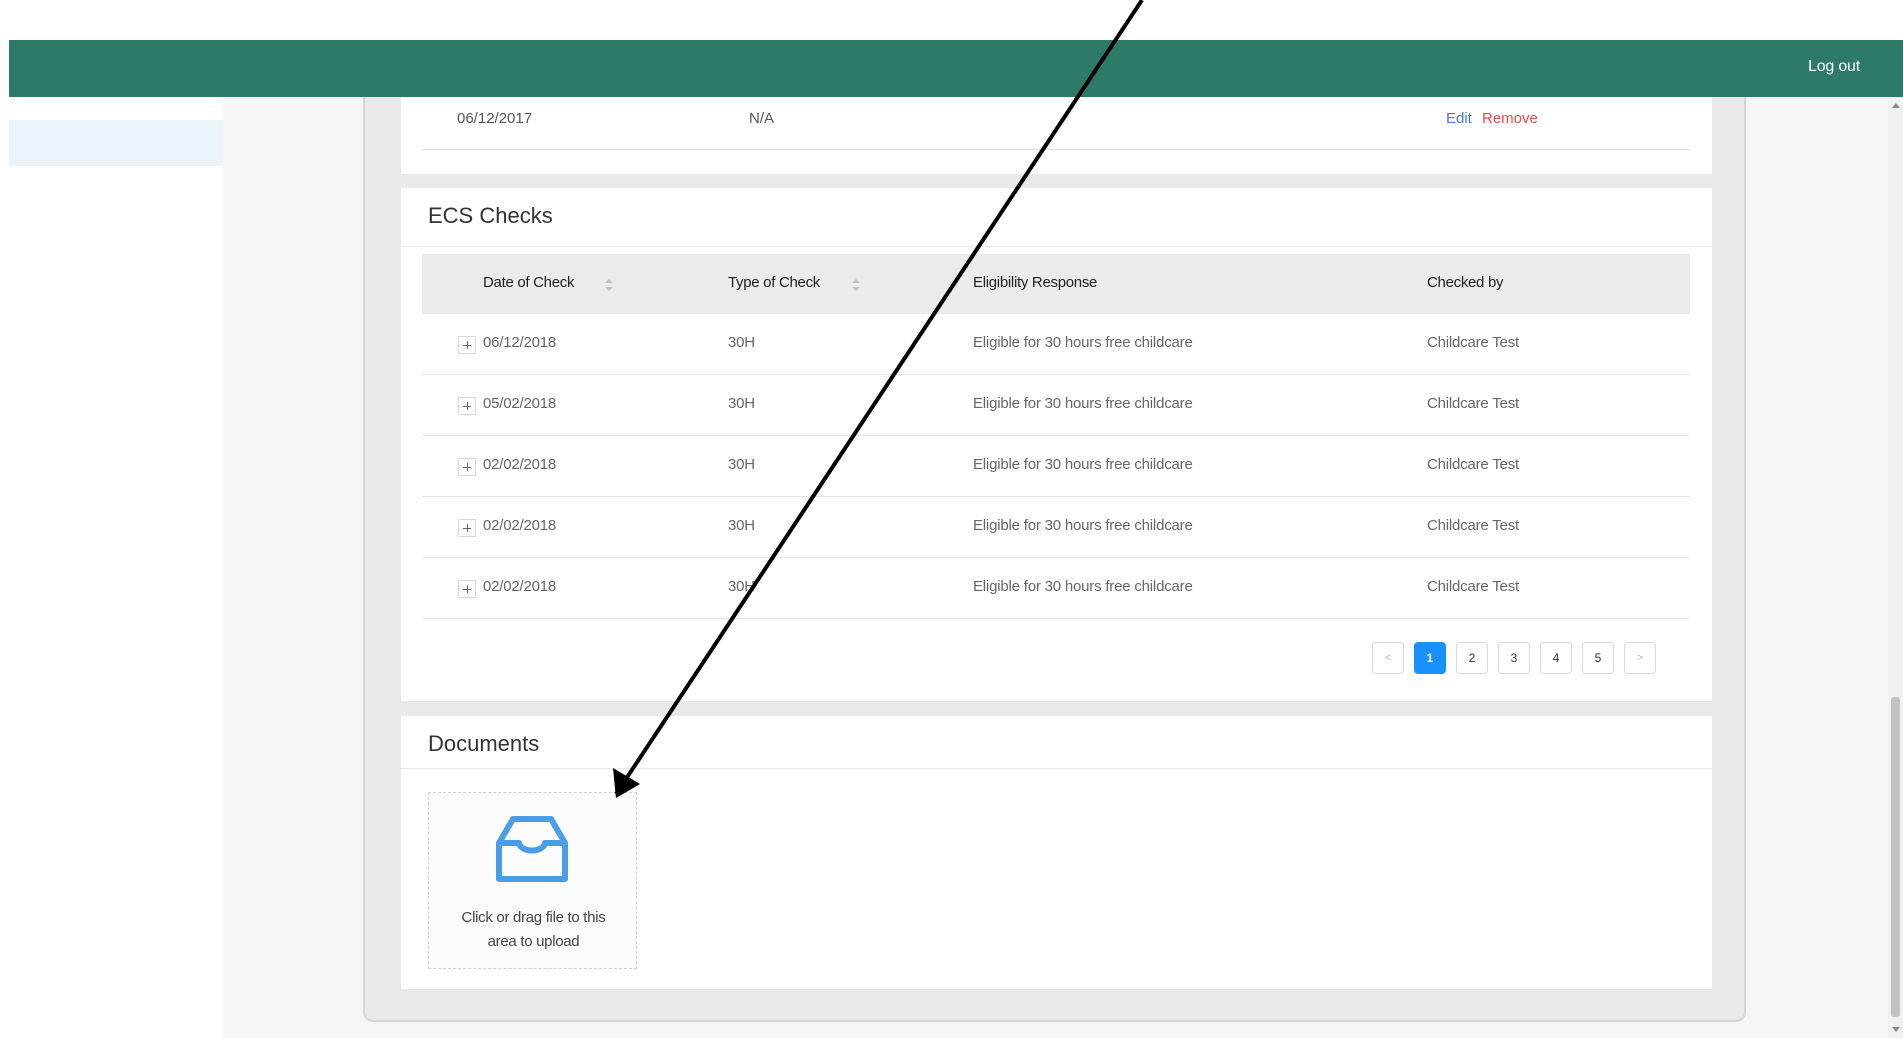 This screenshot has height=1038, width=1903. What do you see at coordinates (116, 567) in the screenshot?
I see `left-sidebar` at bounding box center [116, 567].